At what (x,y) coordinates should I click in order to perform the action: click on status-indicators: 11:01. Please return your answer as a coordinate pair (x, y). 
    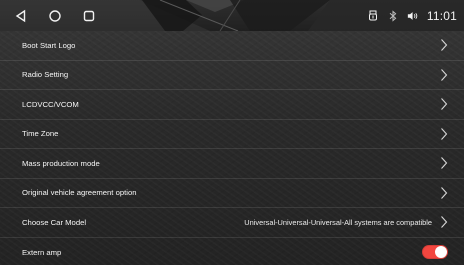
    Looking at the image, I should click on (412, 16).